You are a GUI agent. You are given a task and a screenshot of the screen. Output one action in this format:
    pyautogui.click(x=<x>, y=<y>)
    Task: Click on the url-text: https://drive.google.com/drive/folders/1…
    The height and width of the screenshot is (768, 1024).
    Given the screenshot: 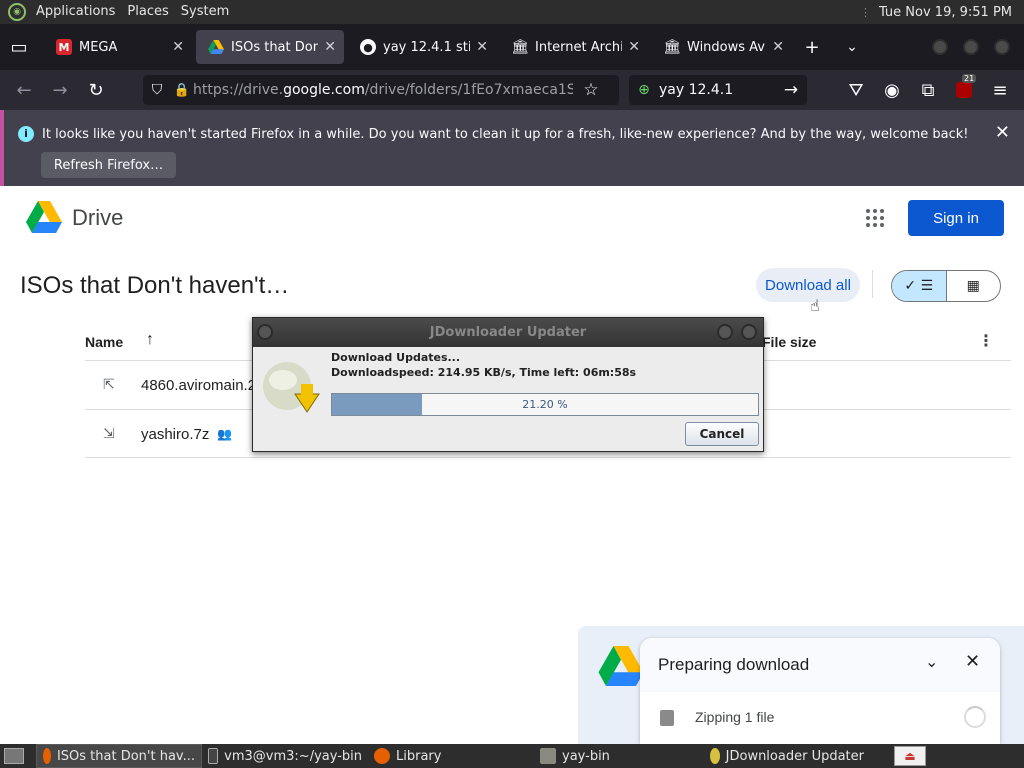 What is the action you would take?
    pyautogui.click(x=383, y=90)
    